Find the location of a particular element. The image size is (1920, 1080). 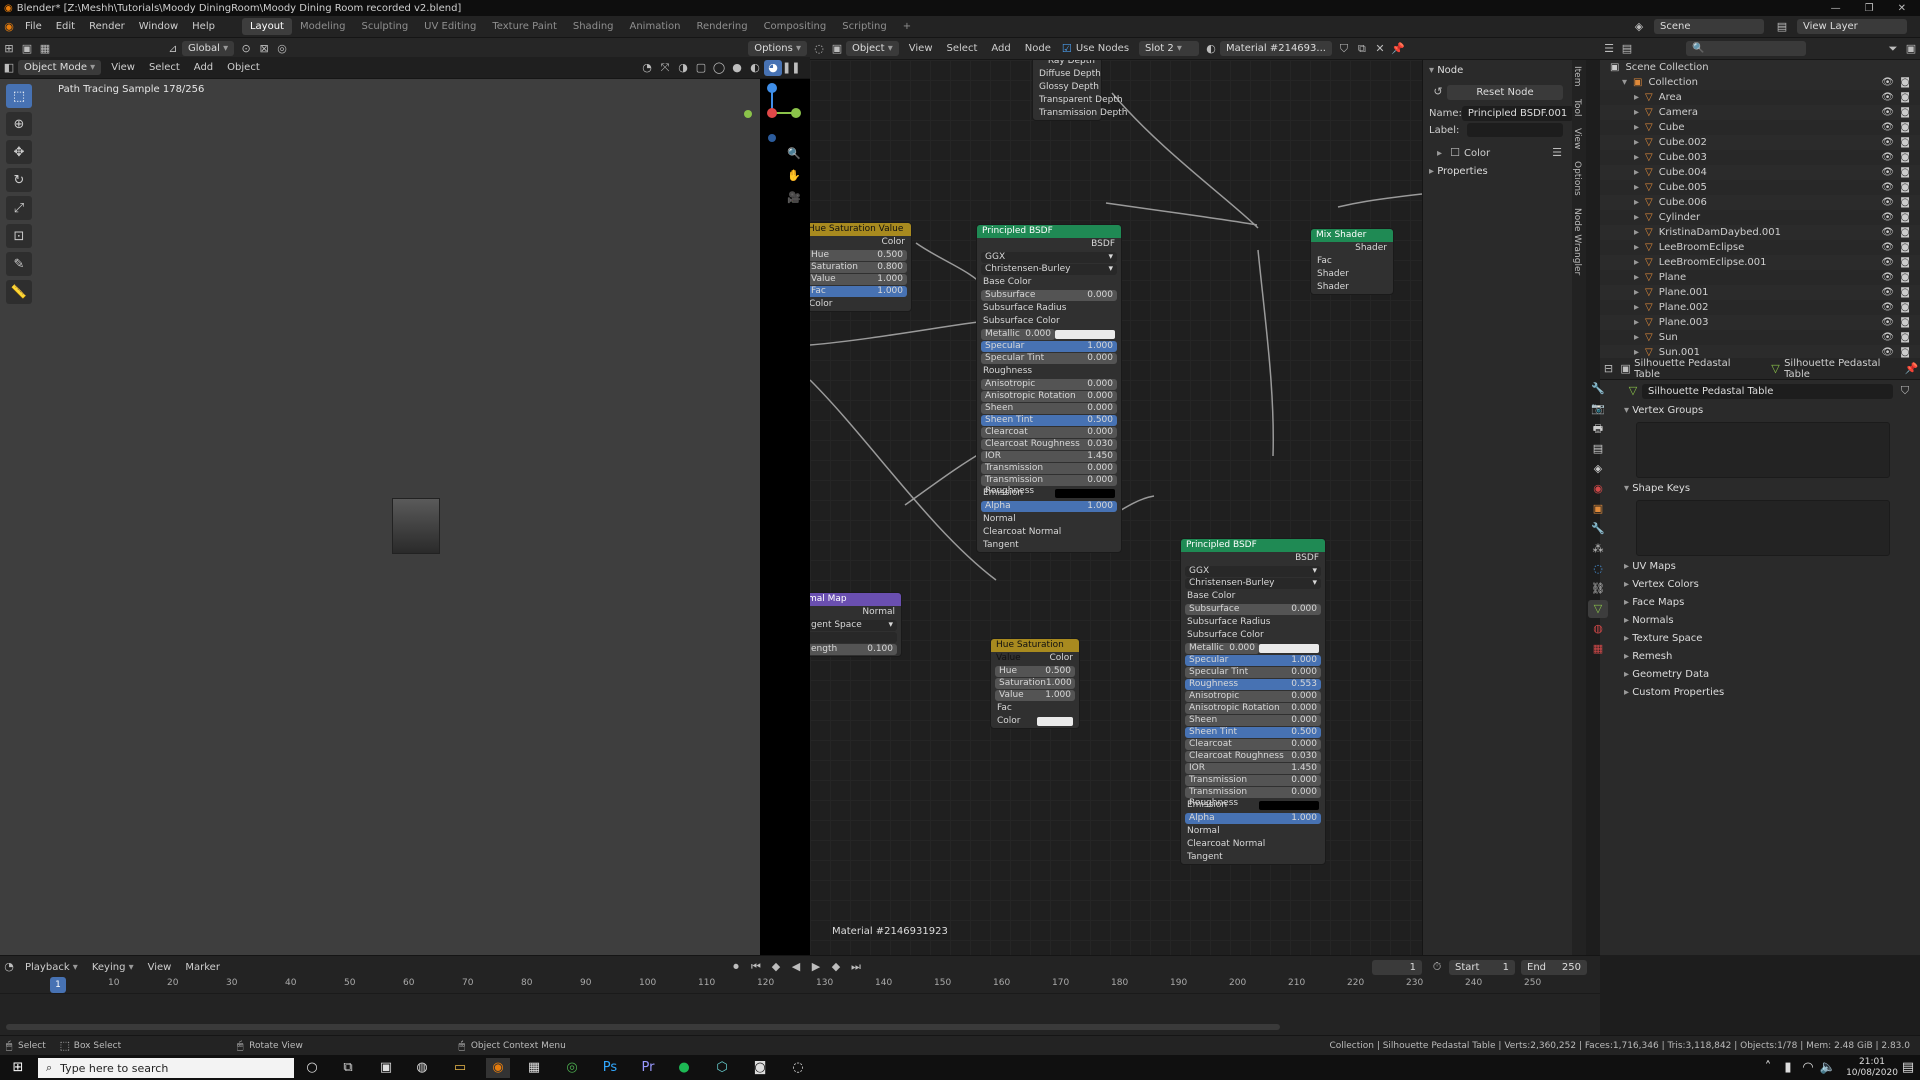

annotate-tool-icon: ✎ is located at coordinates (19, 264).